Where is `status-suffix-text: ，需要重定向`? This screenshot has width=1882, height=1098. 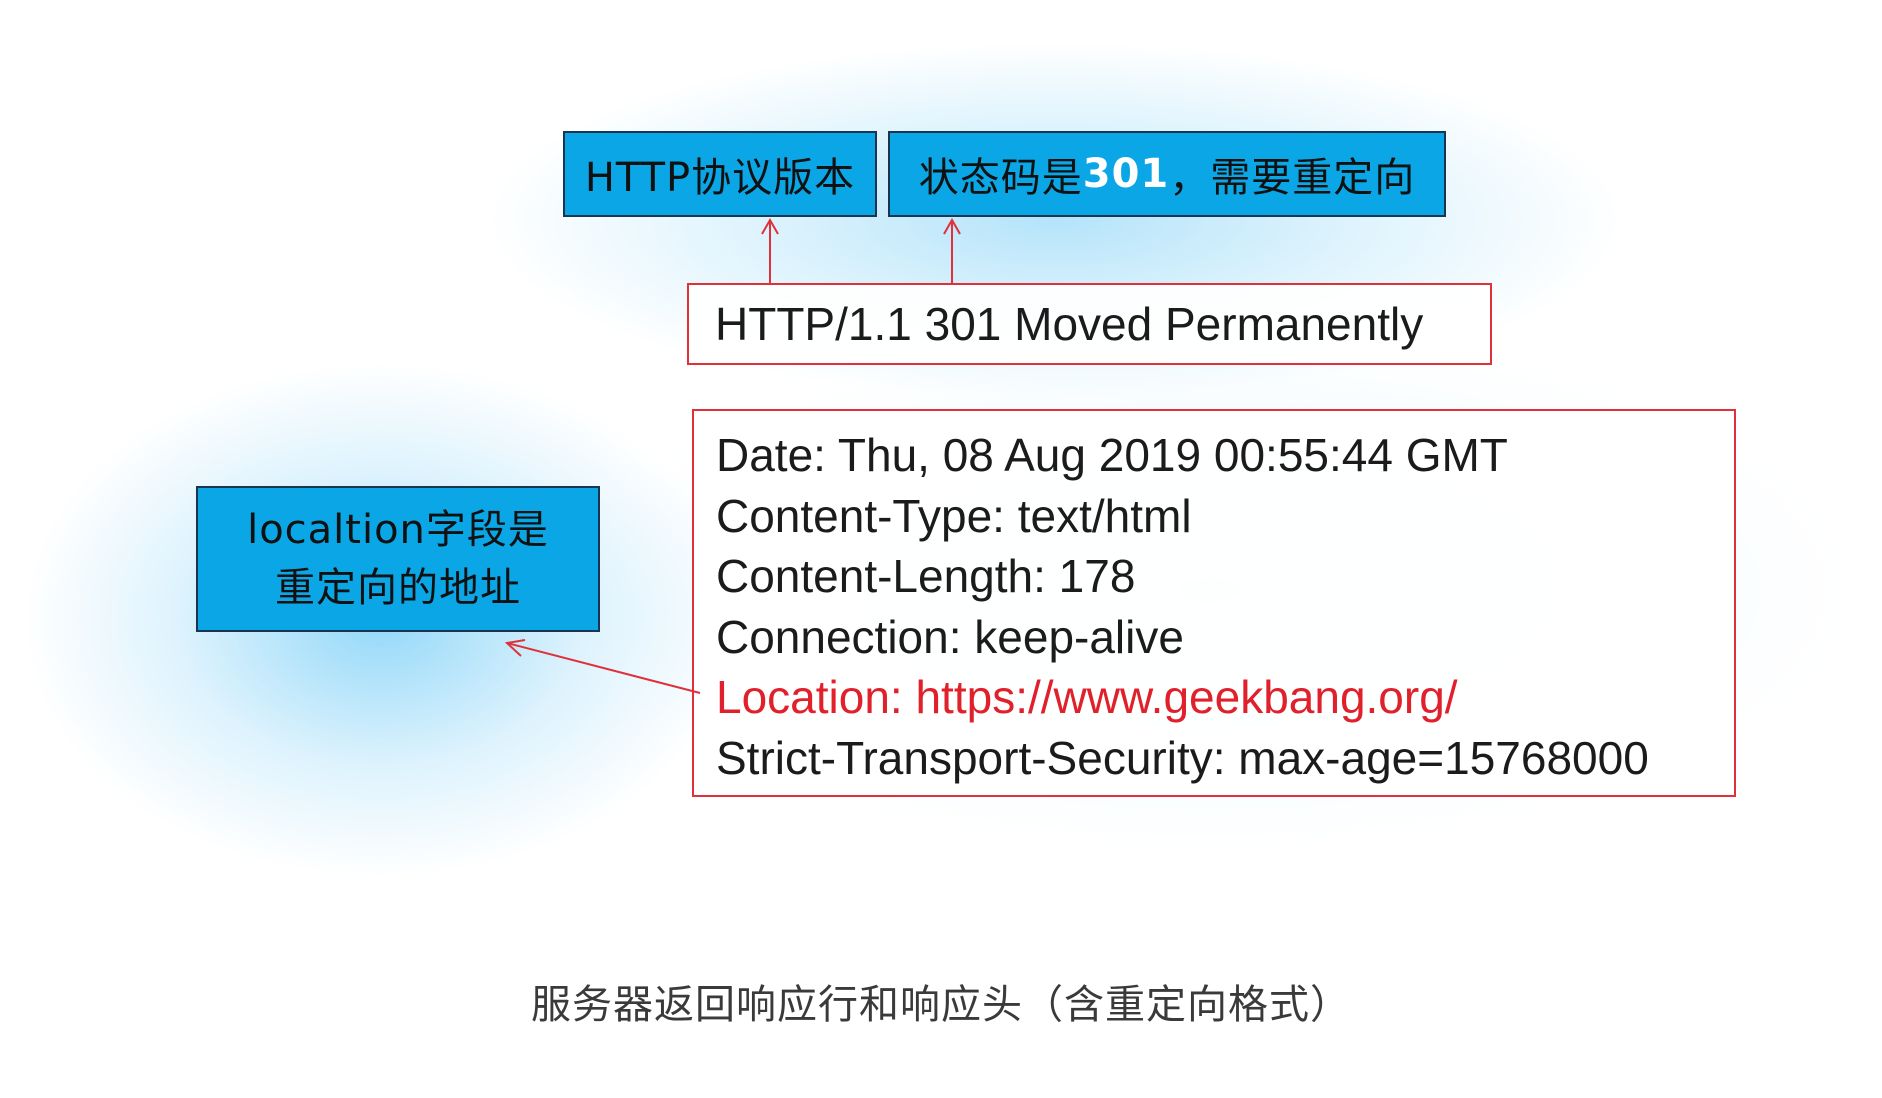
status-suffix-text: ，需要重定向 is located at coordinates (1292, 178).